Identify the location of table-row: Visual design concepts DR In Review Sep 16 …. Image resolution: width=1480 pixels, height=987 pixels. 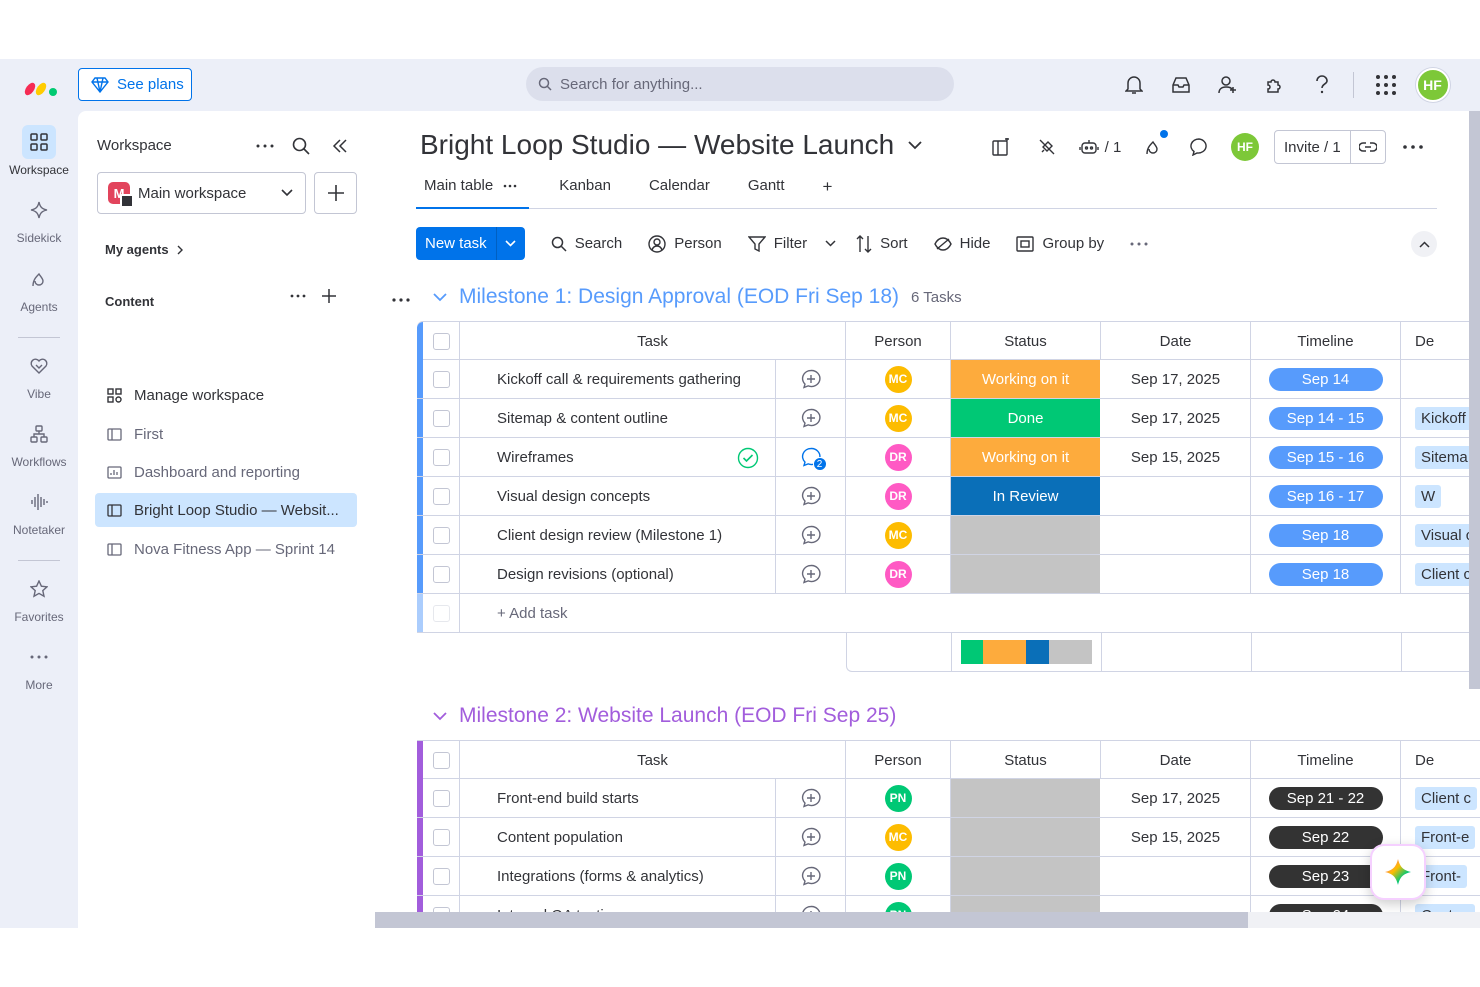
(948, 496).